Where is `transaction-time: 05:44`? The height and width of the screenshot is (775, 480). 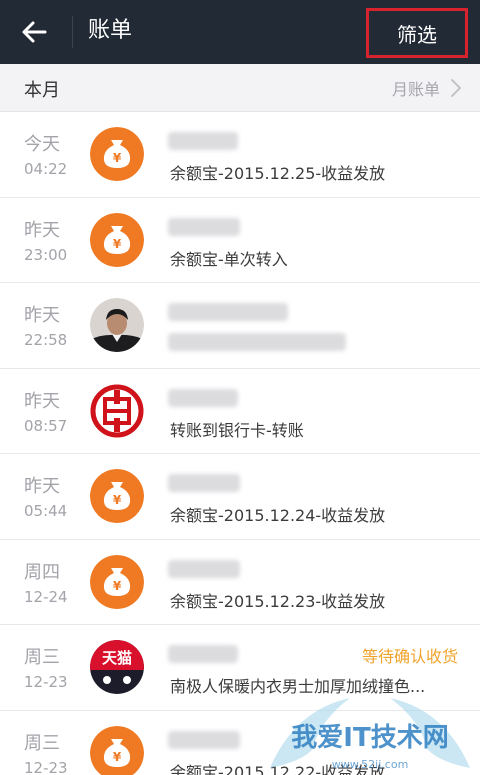 transaction-time: 05:44 is located at coordinates (46, 511).